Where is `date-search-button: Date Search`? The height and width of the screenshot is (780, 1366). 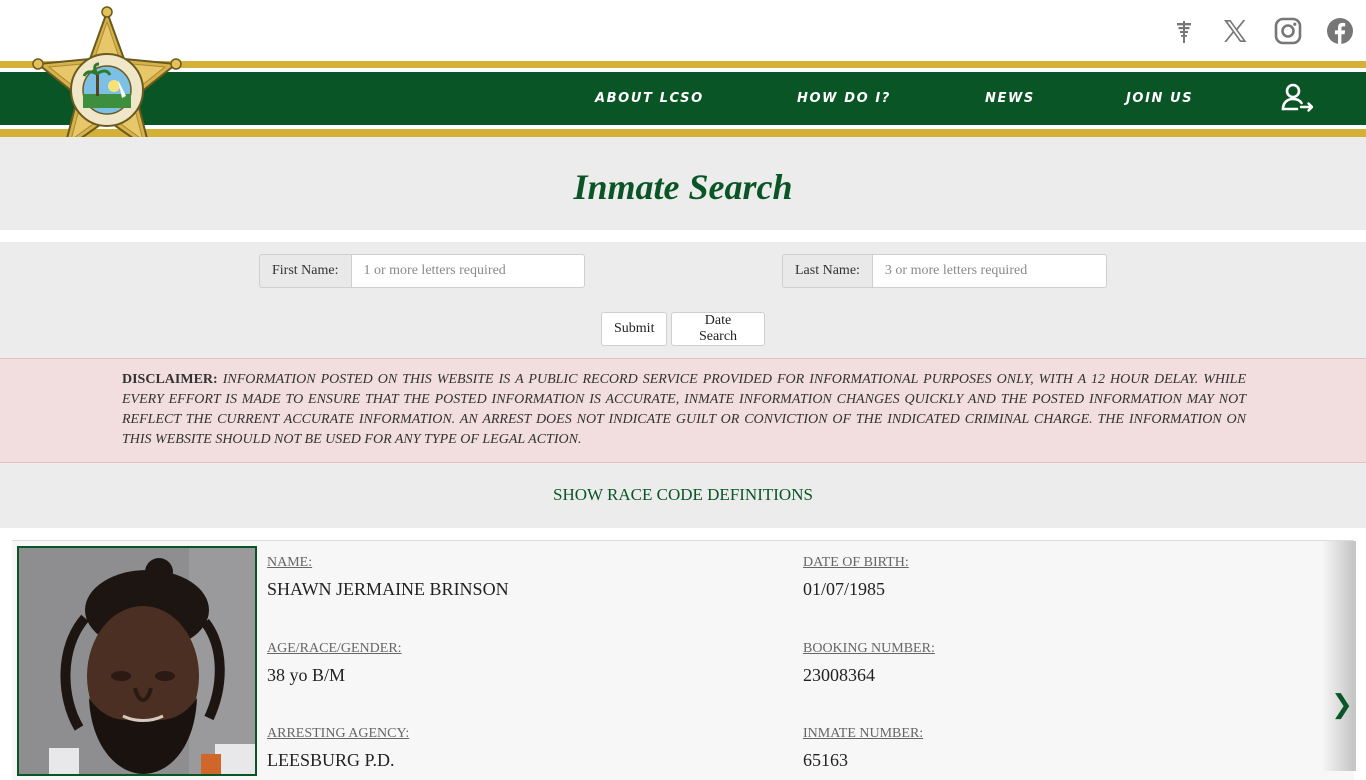 date-search-button: Date Search is located at coordinates (718, 329).